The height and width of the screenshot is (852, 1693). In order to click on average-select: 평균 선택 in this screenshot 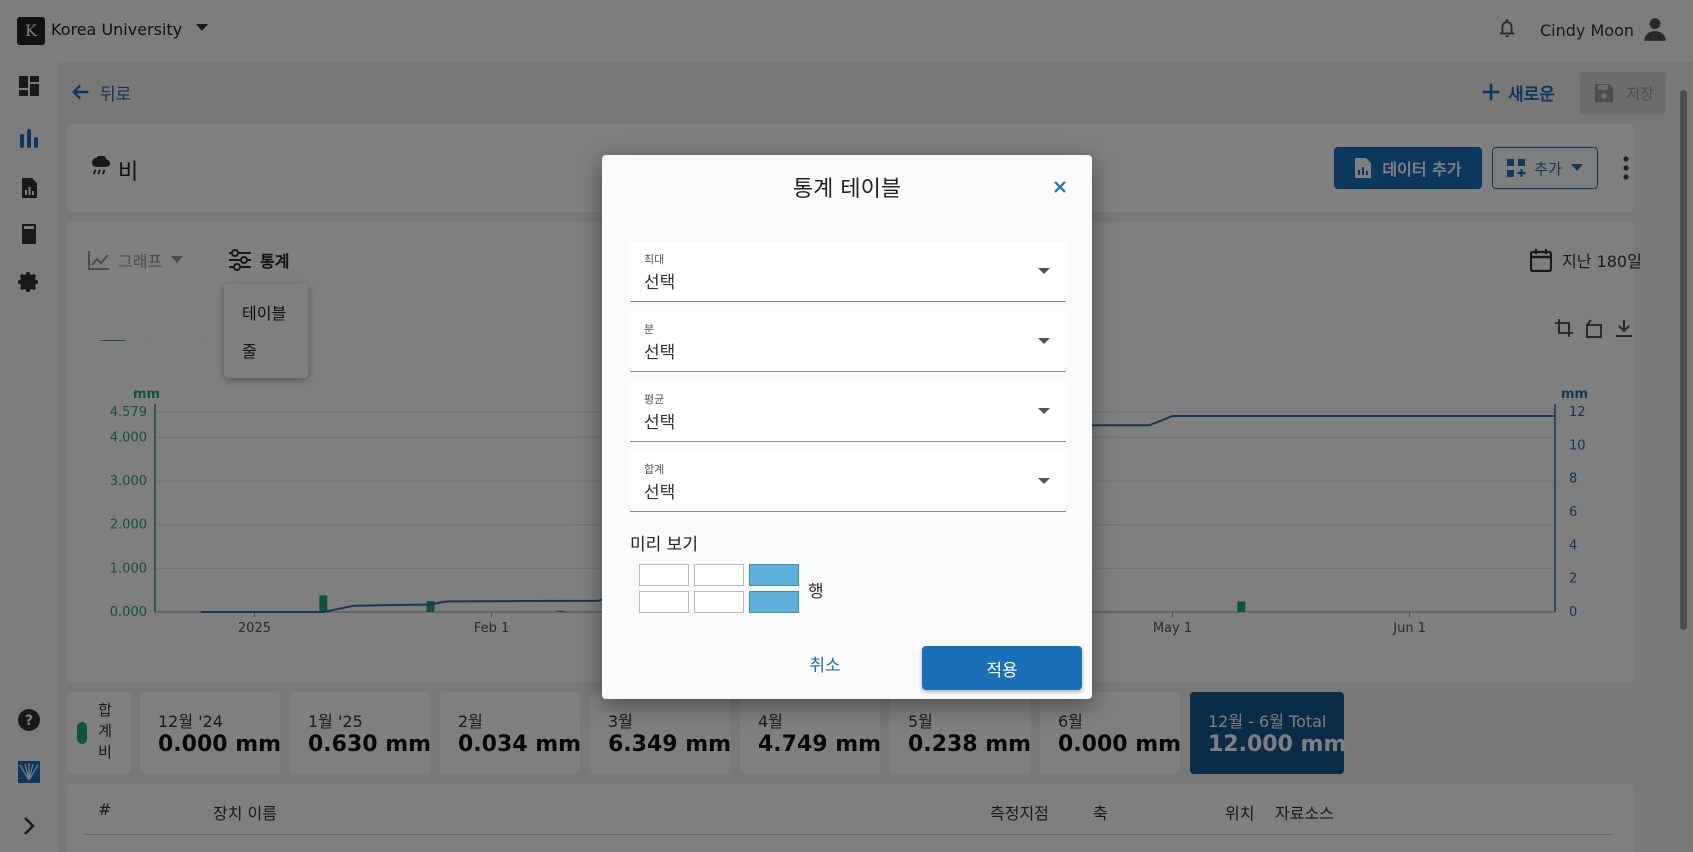, I will do `click(848, 412)`.